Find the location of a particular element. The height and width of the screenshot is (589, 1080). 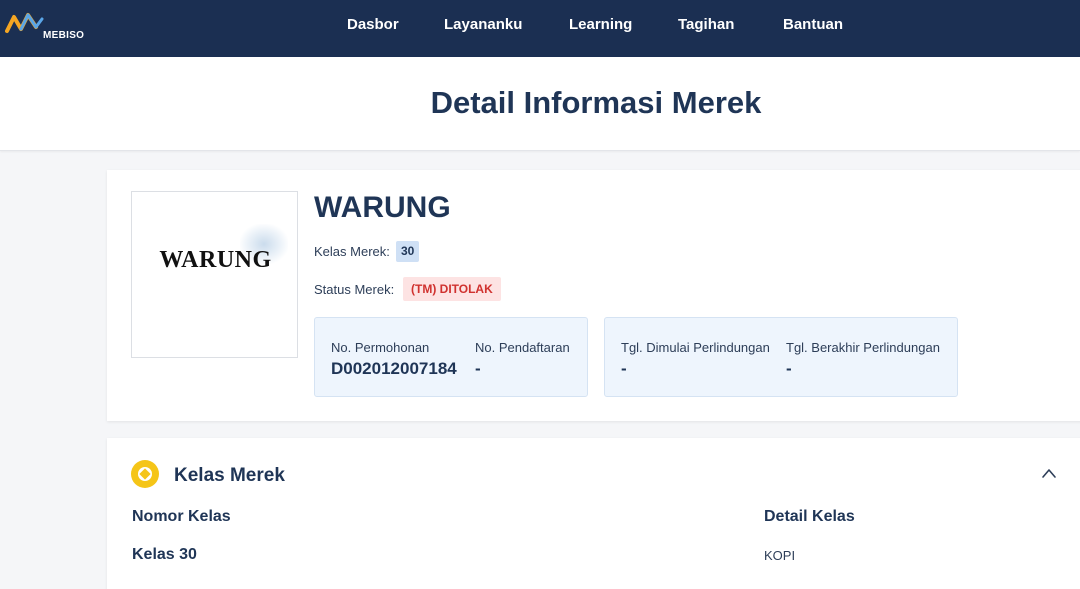

no-permohonan-value: D002012007184 is located at coordinates (394, 368).